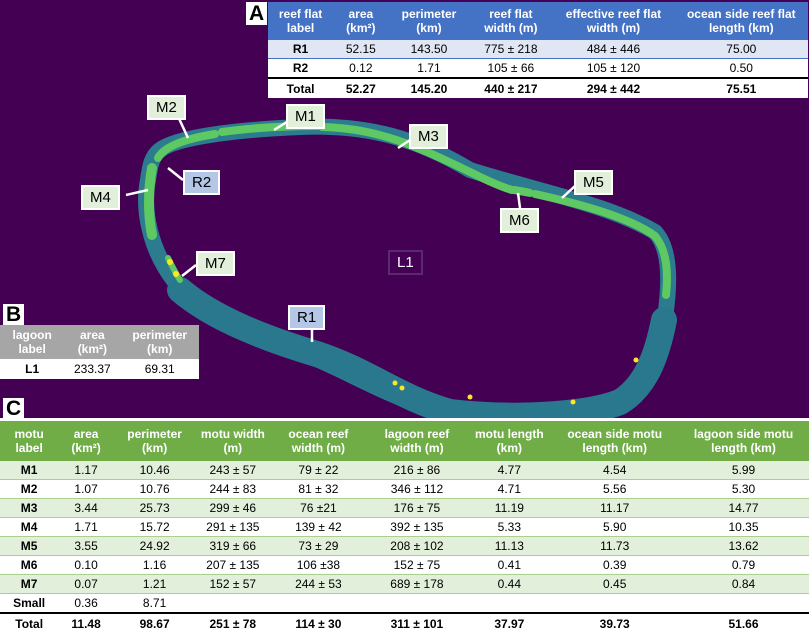  What do you see at coordinates (233, 527) in the screenshot?
I see `table-cell: 291 ± 135` at bounding box center [233, 527].